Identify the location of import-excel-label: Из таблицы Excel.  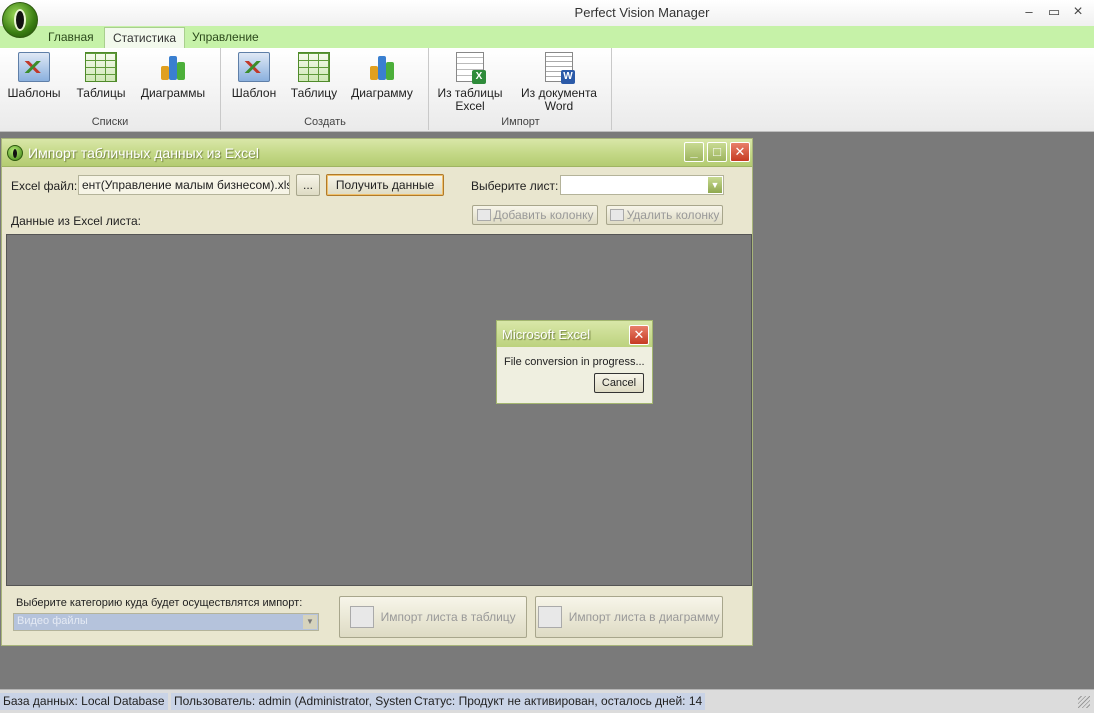
(470, 99).